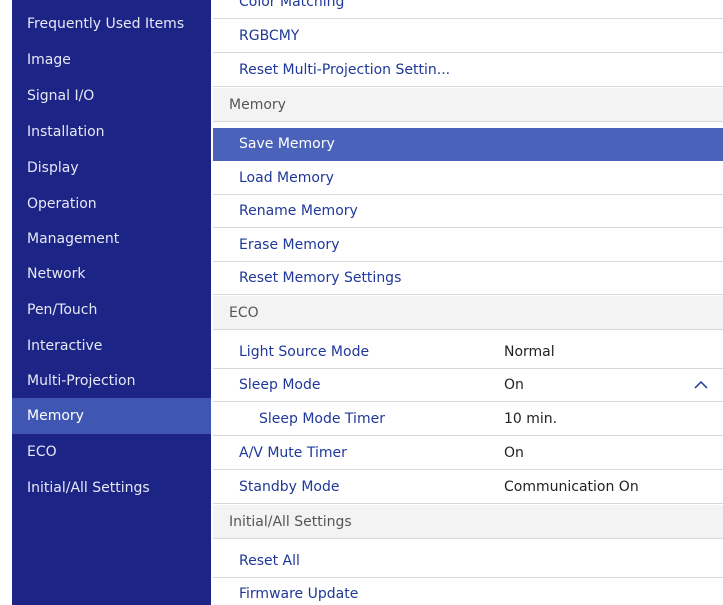 The width and height of the screenshot is (723, 605). I want to click on menu-item-label: Rename Memory, so click(298, 211).